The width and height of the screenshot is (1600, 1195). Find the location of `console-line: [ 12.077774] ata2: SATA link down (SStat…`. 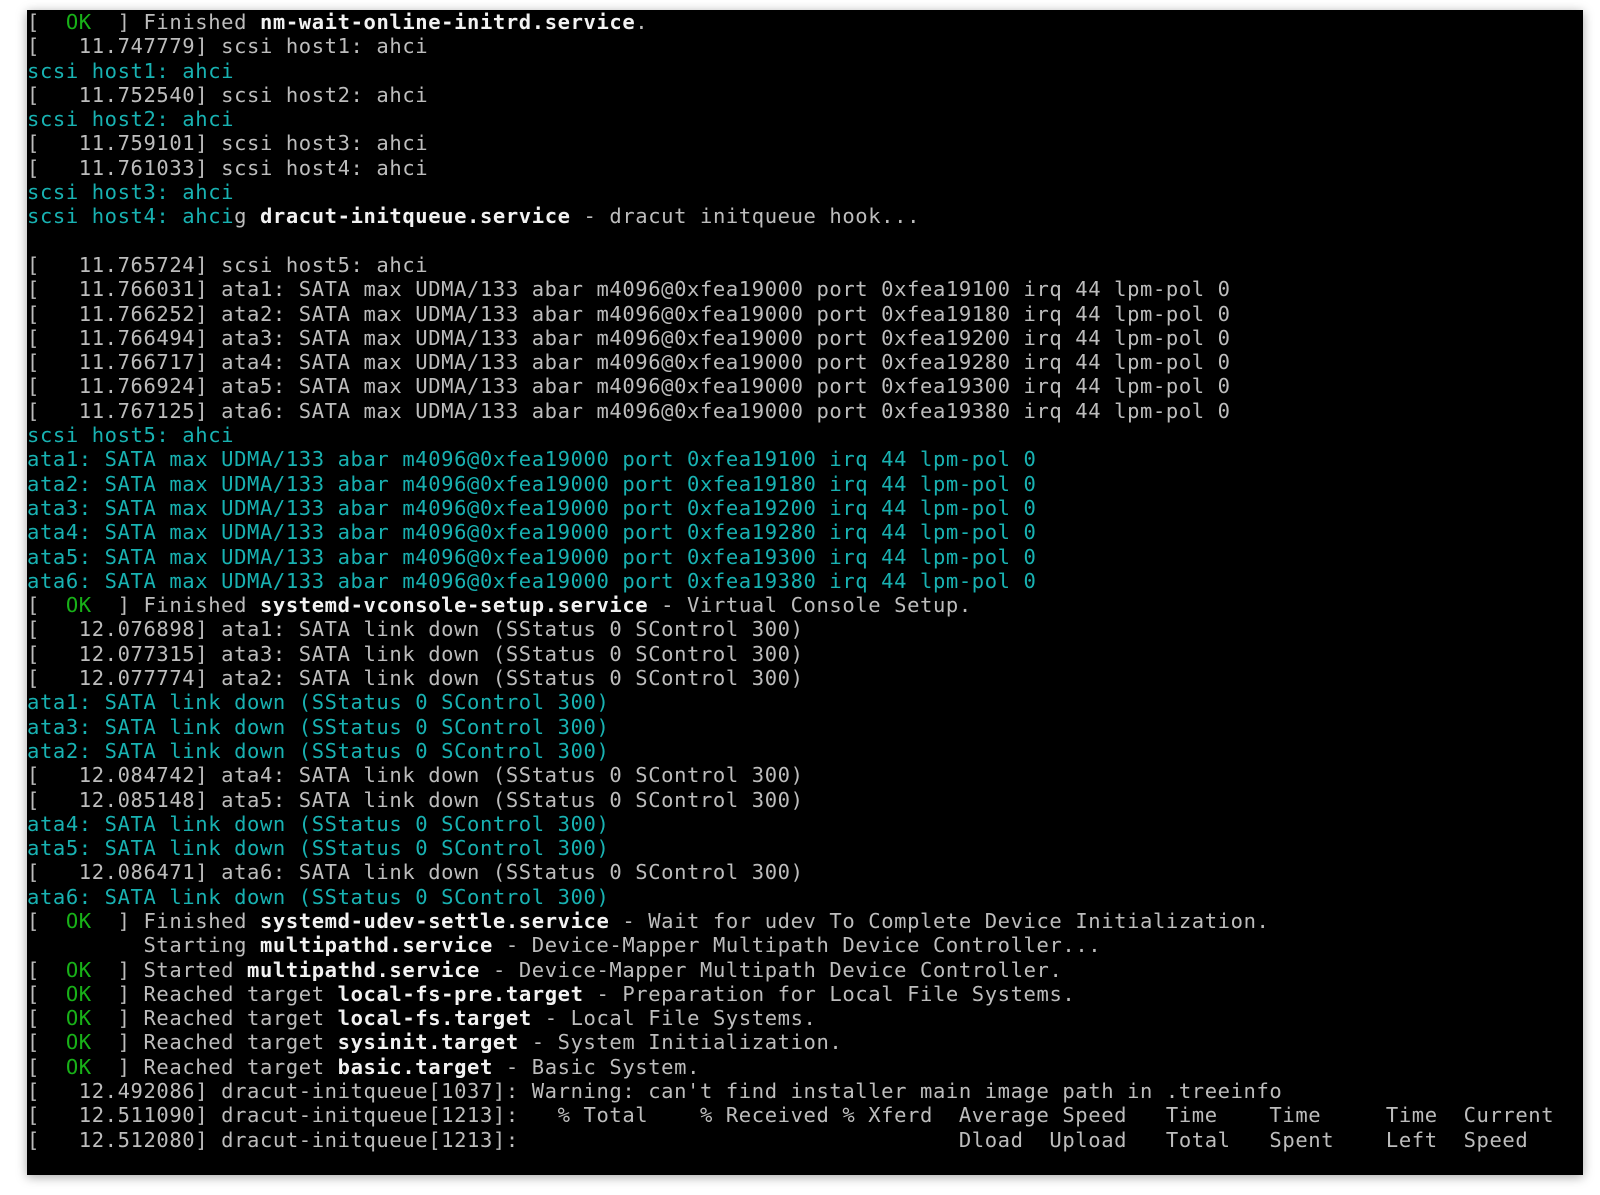

console-line: [ 12.077774] ata2: SATA link down (SStat… is located at coordinates (790, 678).